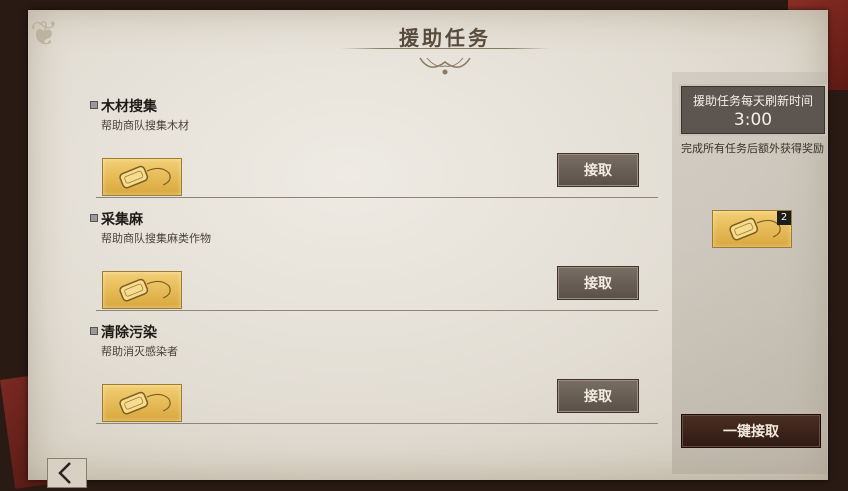 The height and width of the screenshot is (491, 848). I want to click on title-divider, so click(445, 48).